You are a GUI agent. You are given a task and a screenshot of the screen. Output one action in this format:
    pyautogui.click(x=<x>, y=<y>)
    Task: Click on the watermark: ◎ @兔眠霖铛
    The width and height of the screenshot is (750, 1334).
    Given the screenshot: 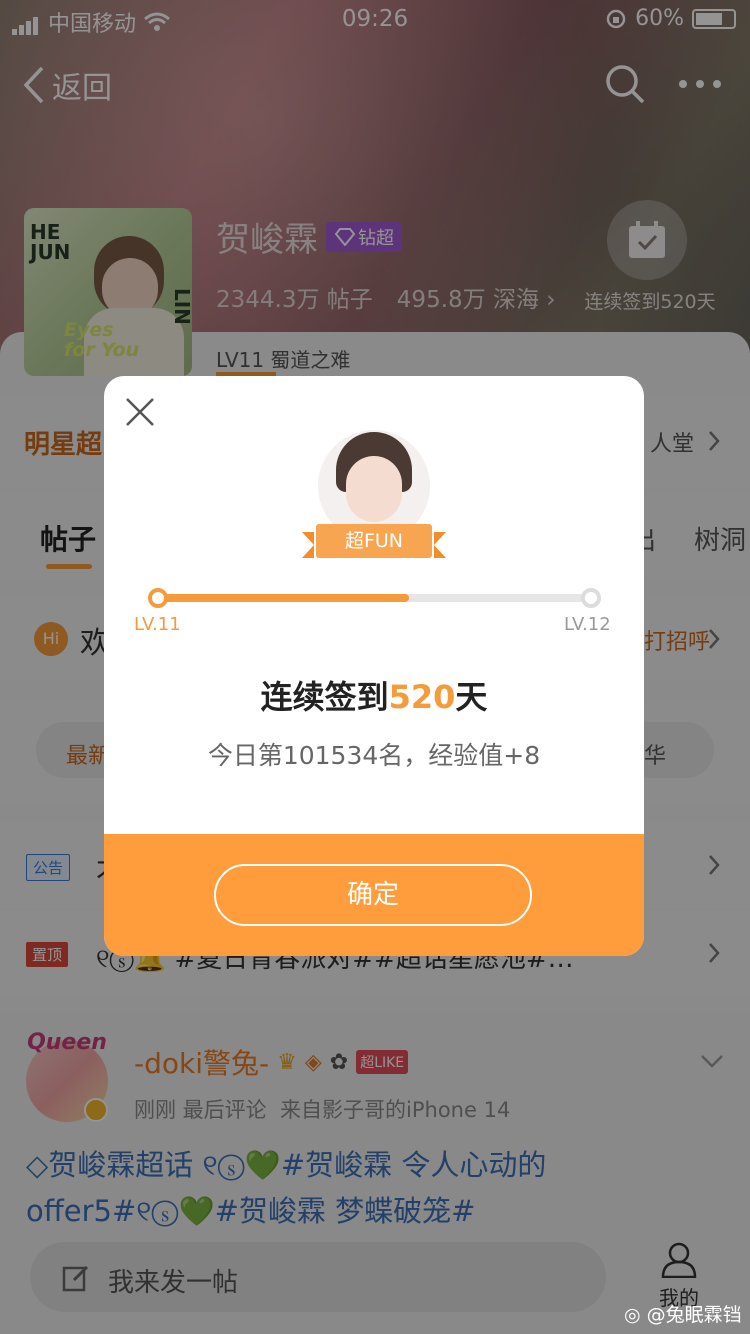 What is the action you would take?
    pyautogui.click(x=683, y=1313)
    